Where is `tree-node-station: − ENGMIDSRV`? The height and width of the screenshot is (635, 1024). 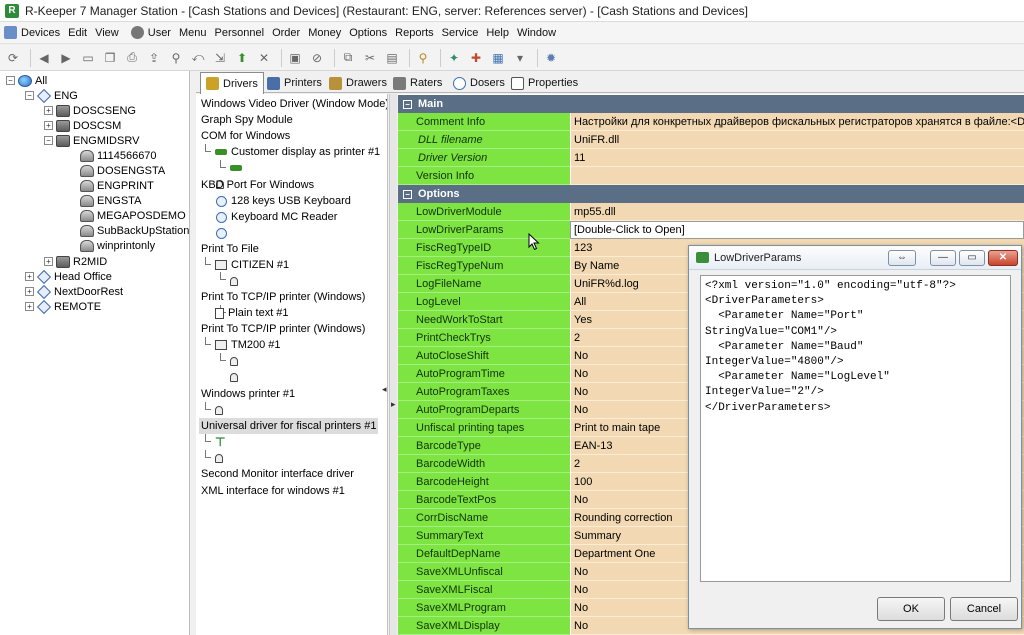 tree-node-station: − ENGMIDSRV is located at coordinates (91, 140).